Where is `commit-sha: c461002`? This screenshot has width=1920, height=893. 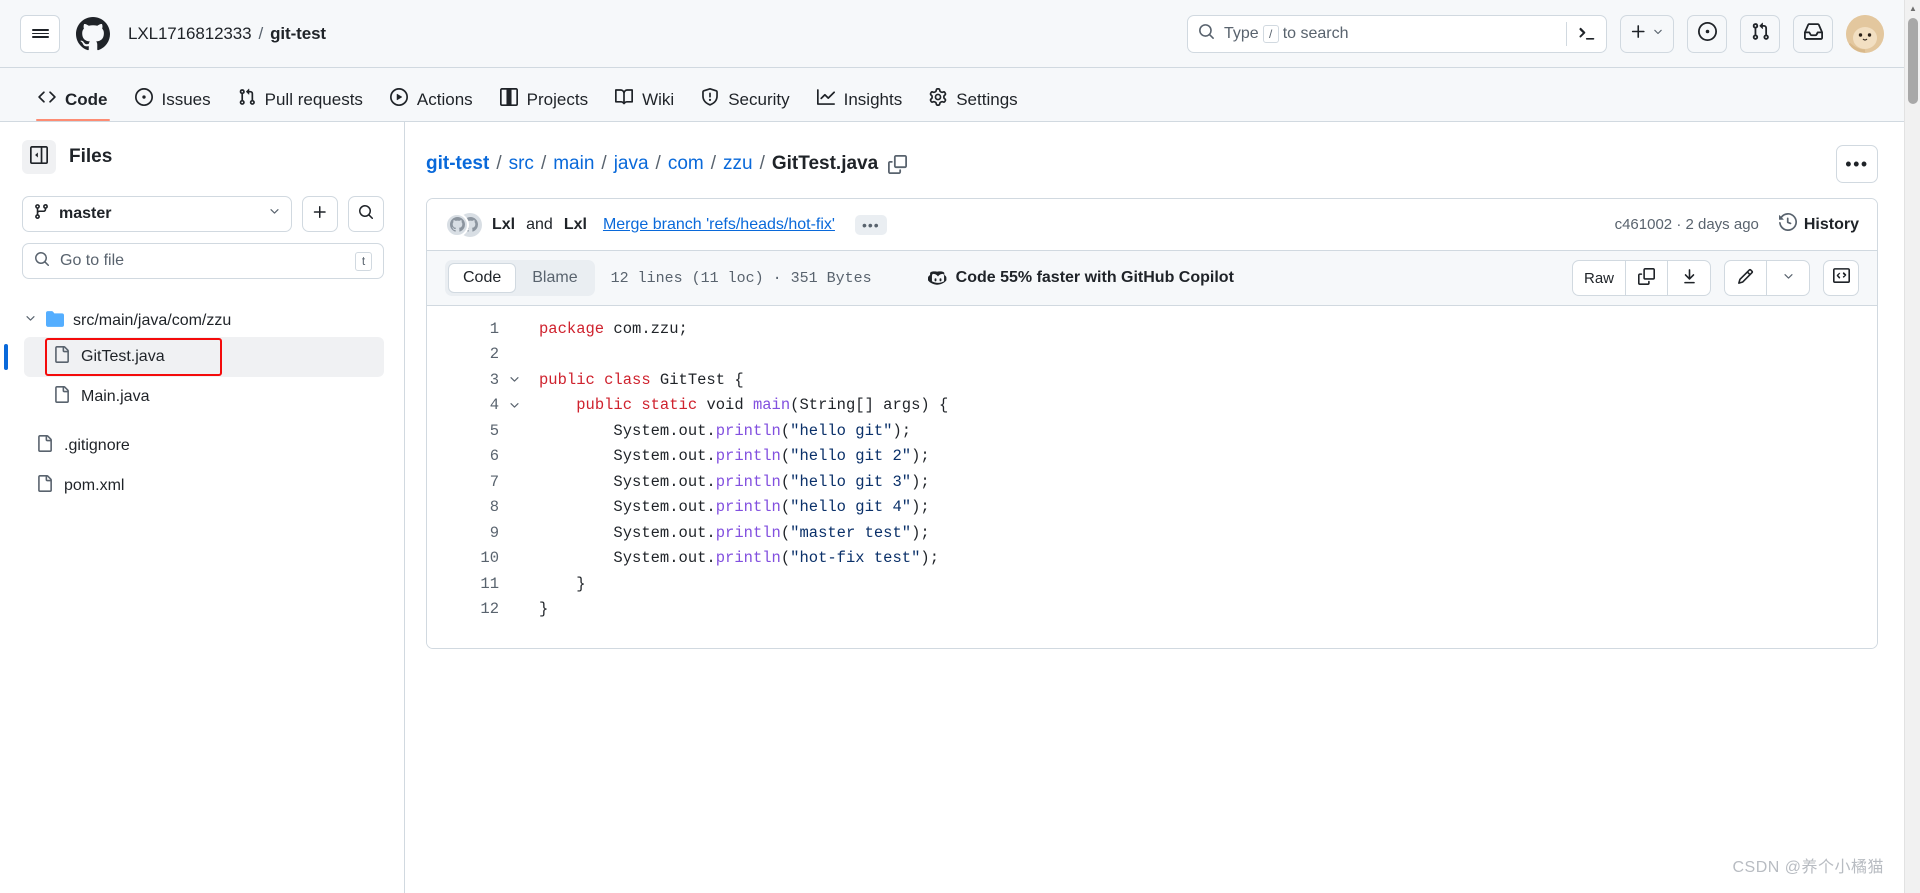
commit-sha: c461002 is located at coordinates (1644, 224).